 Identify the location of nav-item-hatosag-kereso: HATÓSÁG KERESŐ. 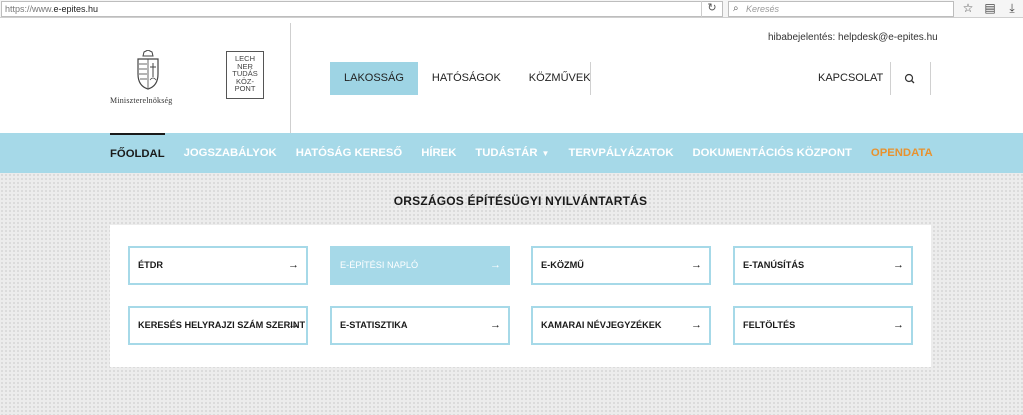
(349, 153).